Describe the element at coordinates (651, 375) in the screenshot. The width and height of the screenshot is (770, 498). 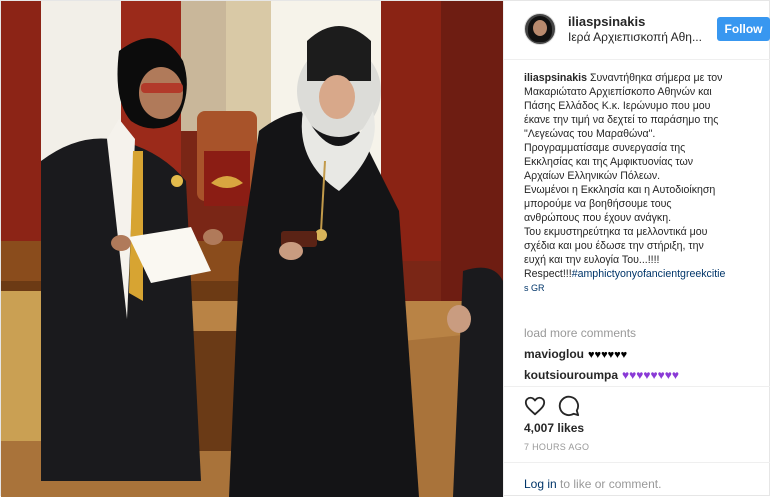
I see `comment-text: ♥♥♥♥♥♥♥♥` at that location.